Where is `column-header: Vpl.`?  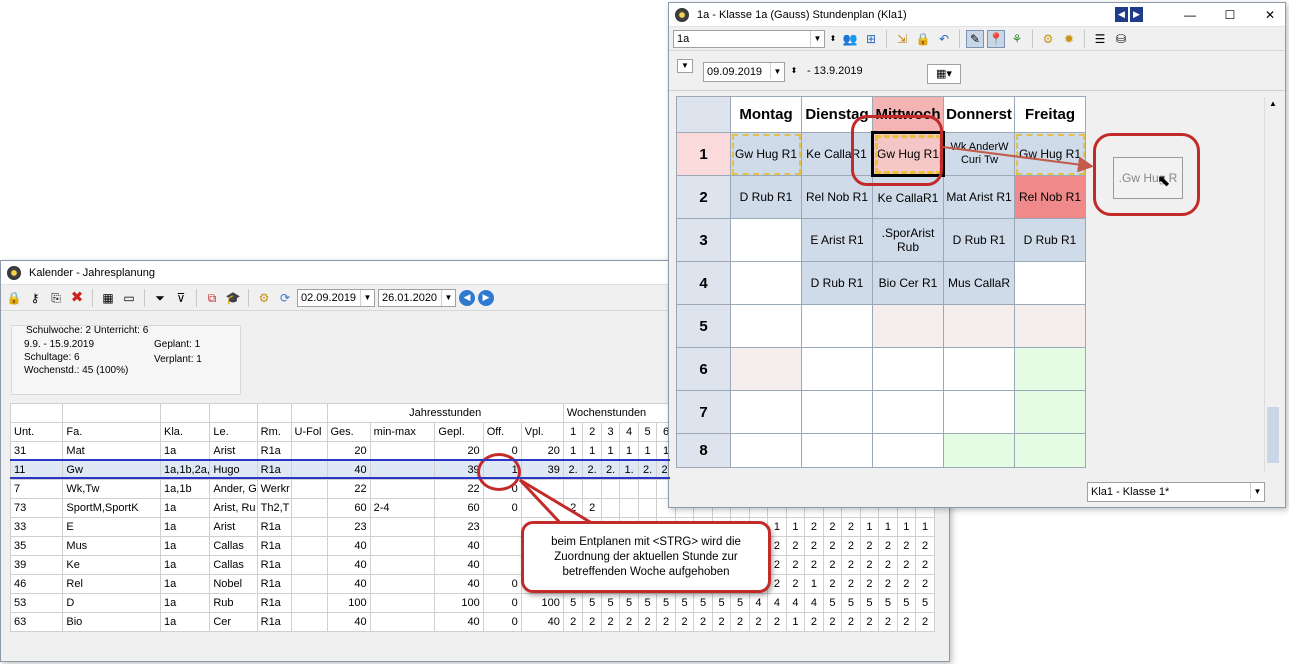 column-header: Vpl. is located at coordinates (542, 432).